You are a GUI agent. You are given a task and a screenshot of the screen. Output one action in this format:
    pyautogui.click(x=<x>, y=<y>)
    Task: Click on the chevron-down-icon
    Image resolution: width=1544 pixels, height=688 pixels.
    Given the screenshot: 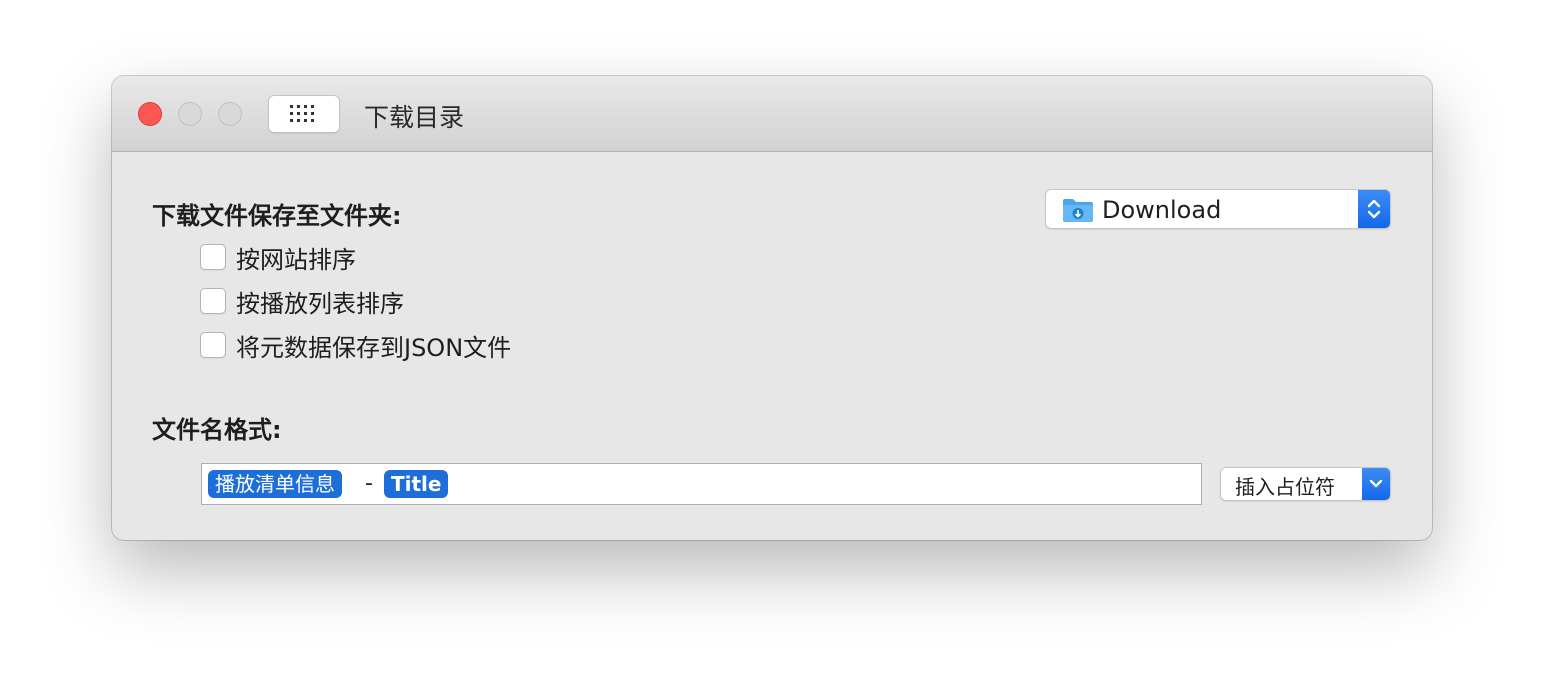 What is the action you would take?
    pyautogui.click(x=1376, y=483)
    